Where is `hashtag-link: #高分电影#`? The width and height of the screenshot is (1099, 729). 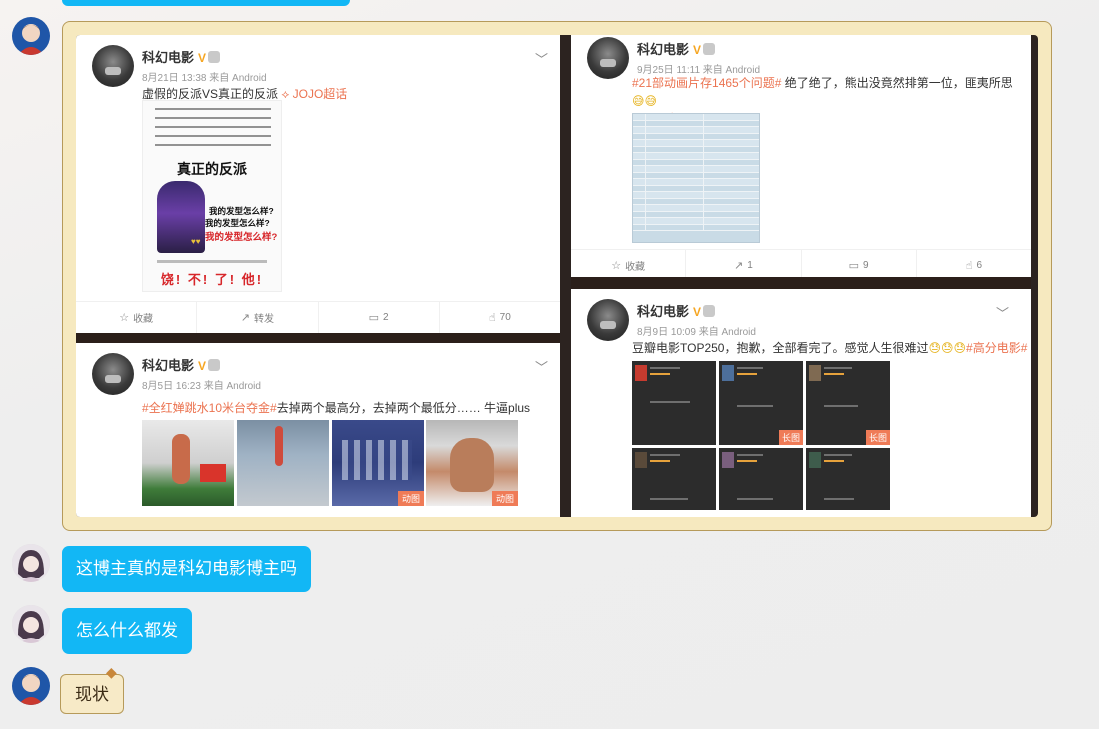 hashtag-link: #高分电影# is located at coordinates (996, 348).